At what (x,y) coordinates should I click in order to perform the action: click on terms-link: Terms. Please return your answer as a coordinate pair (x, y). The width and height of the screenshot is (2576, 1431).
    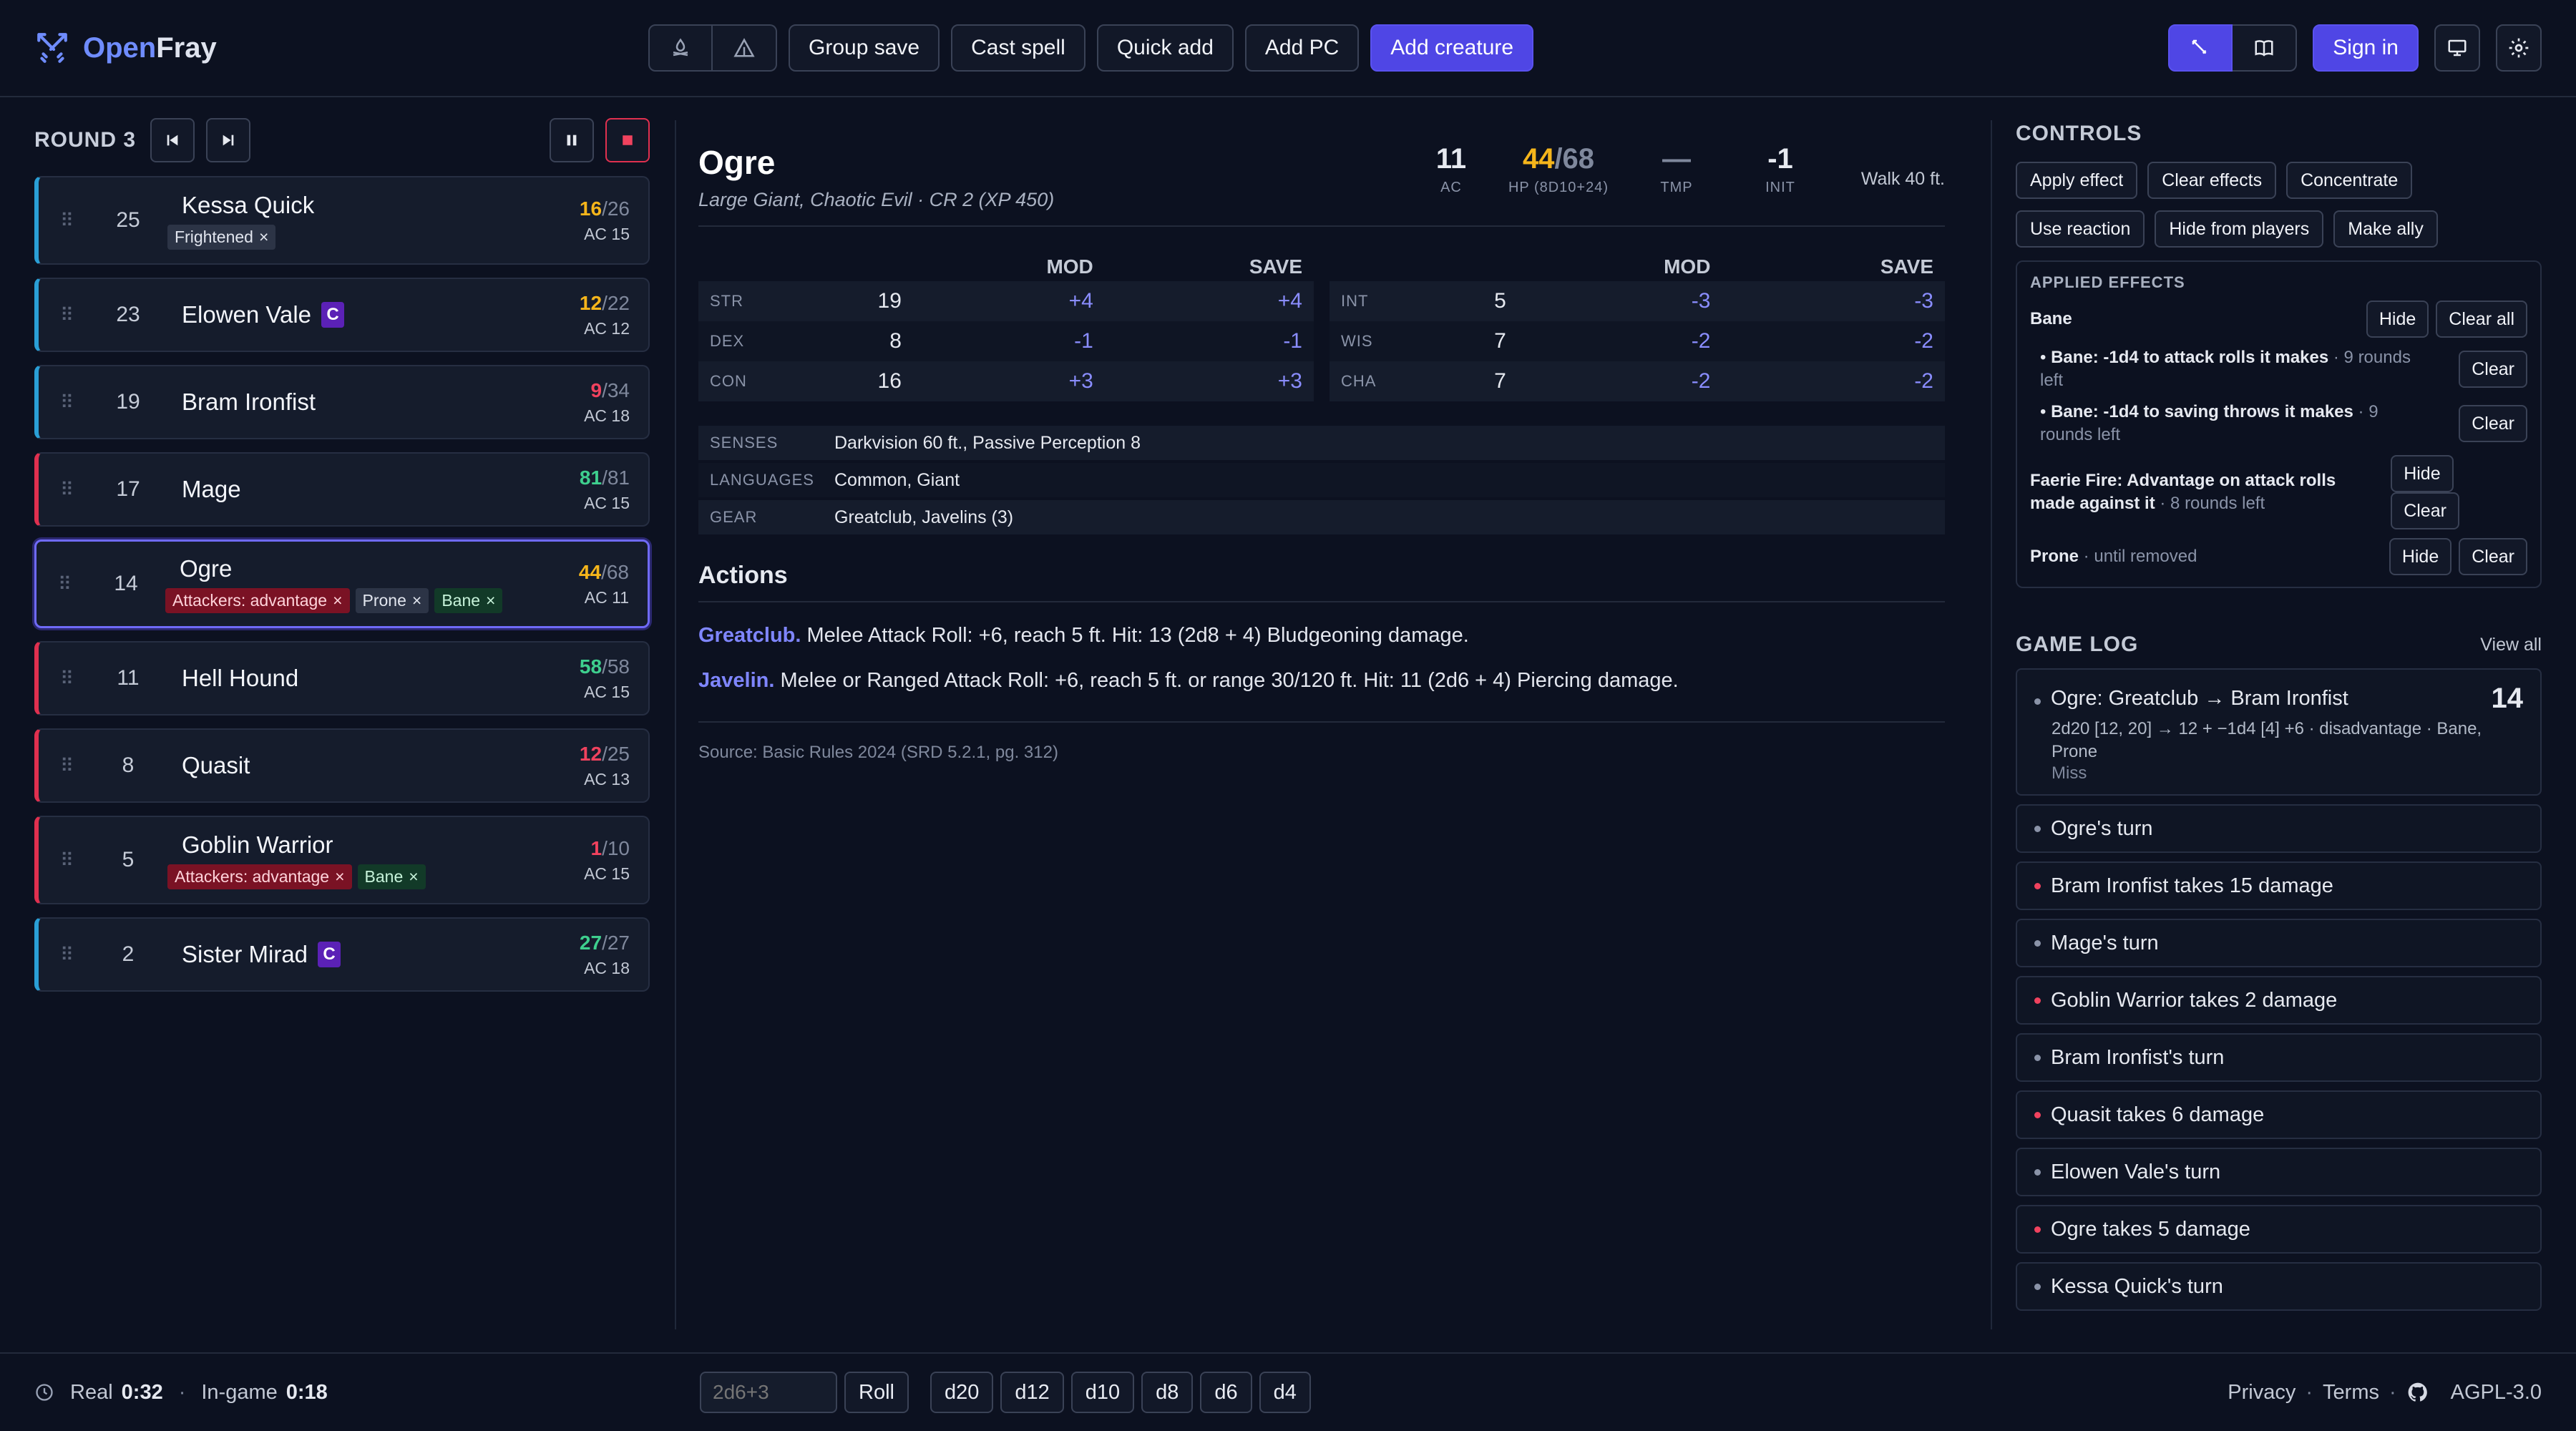
    Looking at the image, I should click on (2351, 1393).